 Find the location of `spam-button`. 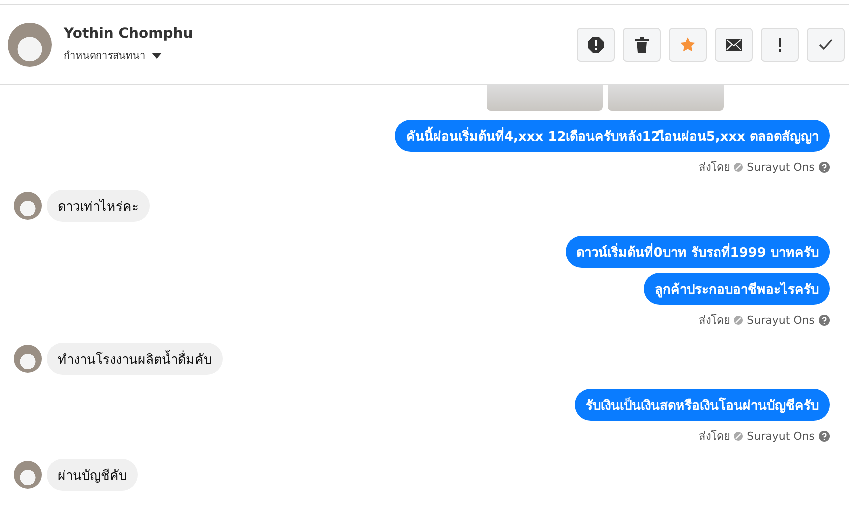

spam-button is located at coordinates (596, 45).